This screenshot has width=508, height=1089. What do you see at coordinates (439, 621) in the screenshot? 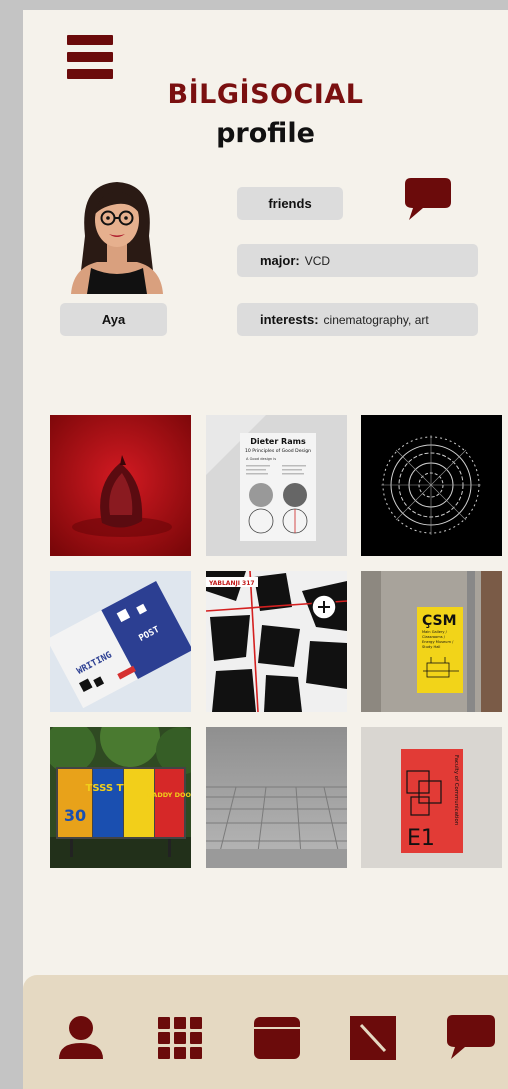
I see `csm-title: ÇSM` at bounding box center [439, 621].